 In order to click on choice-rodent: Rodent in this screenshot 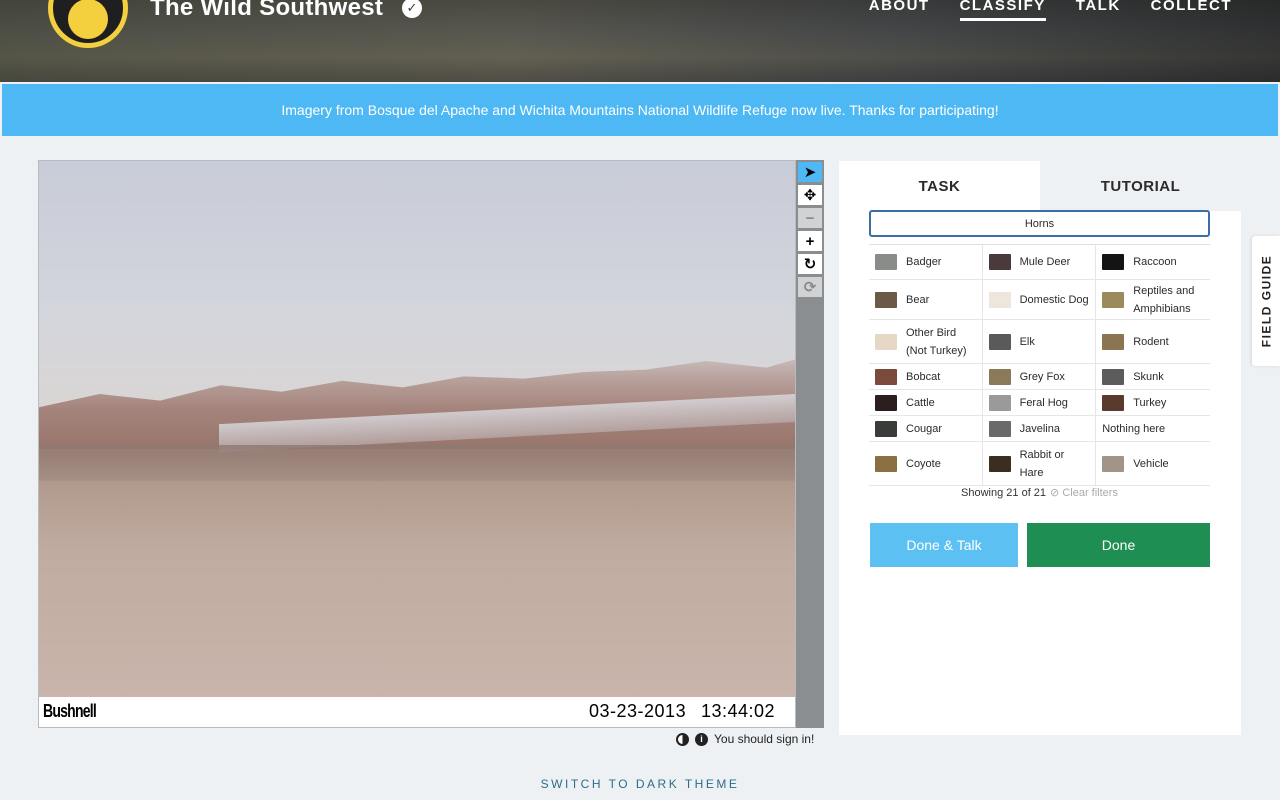, I will do `click(1153, 341)`.